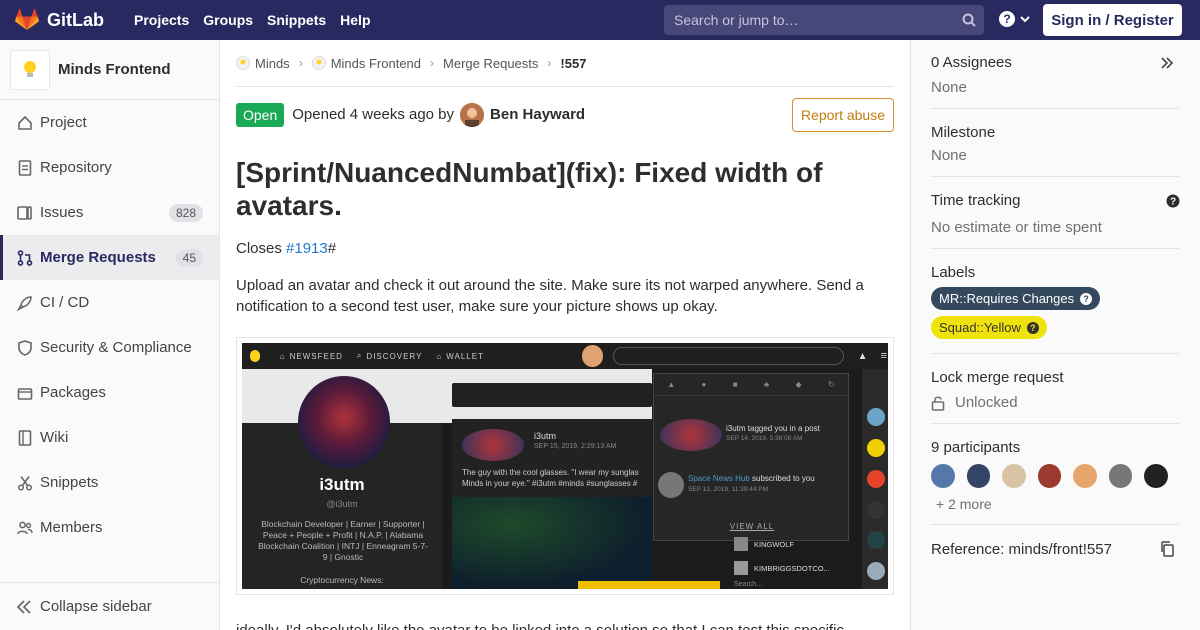 The width and height of the screenshot is (1200, 630). What do you see at coordinates (109, 70) in the screenshot?
I see `project-header: Minds Frontend` at bounding box center [109, 70].